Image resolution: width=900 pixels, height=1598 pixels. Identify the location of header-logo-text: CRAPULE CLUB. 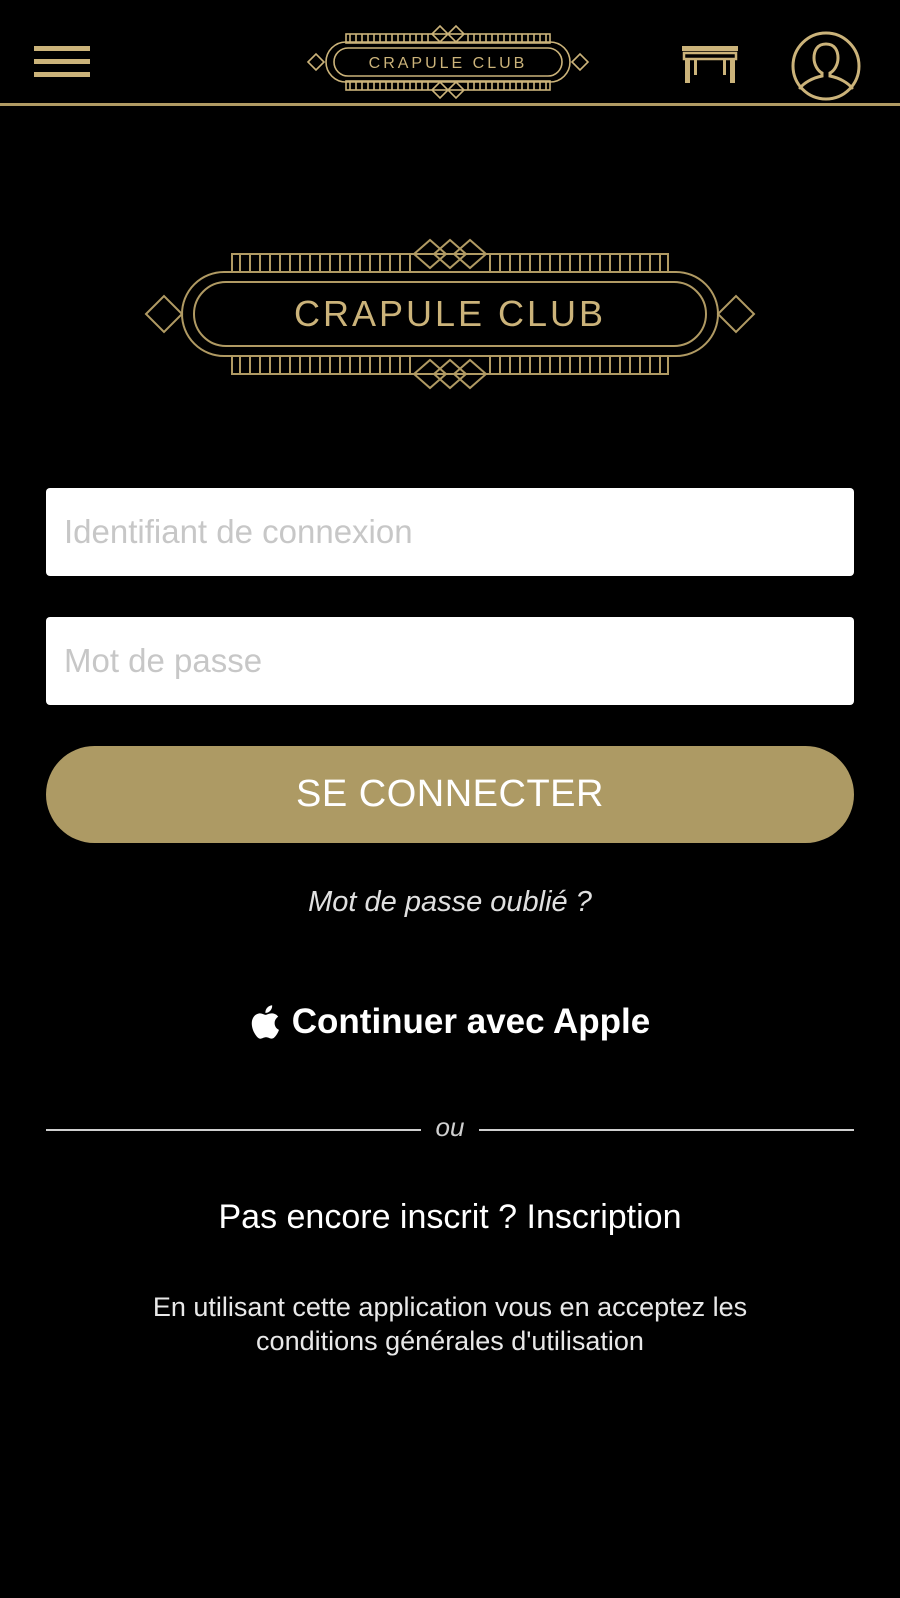
(448, 63).